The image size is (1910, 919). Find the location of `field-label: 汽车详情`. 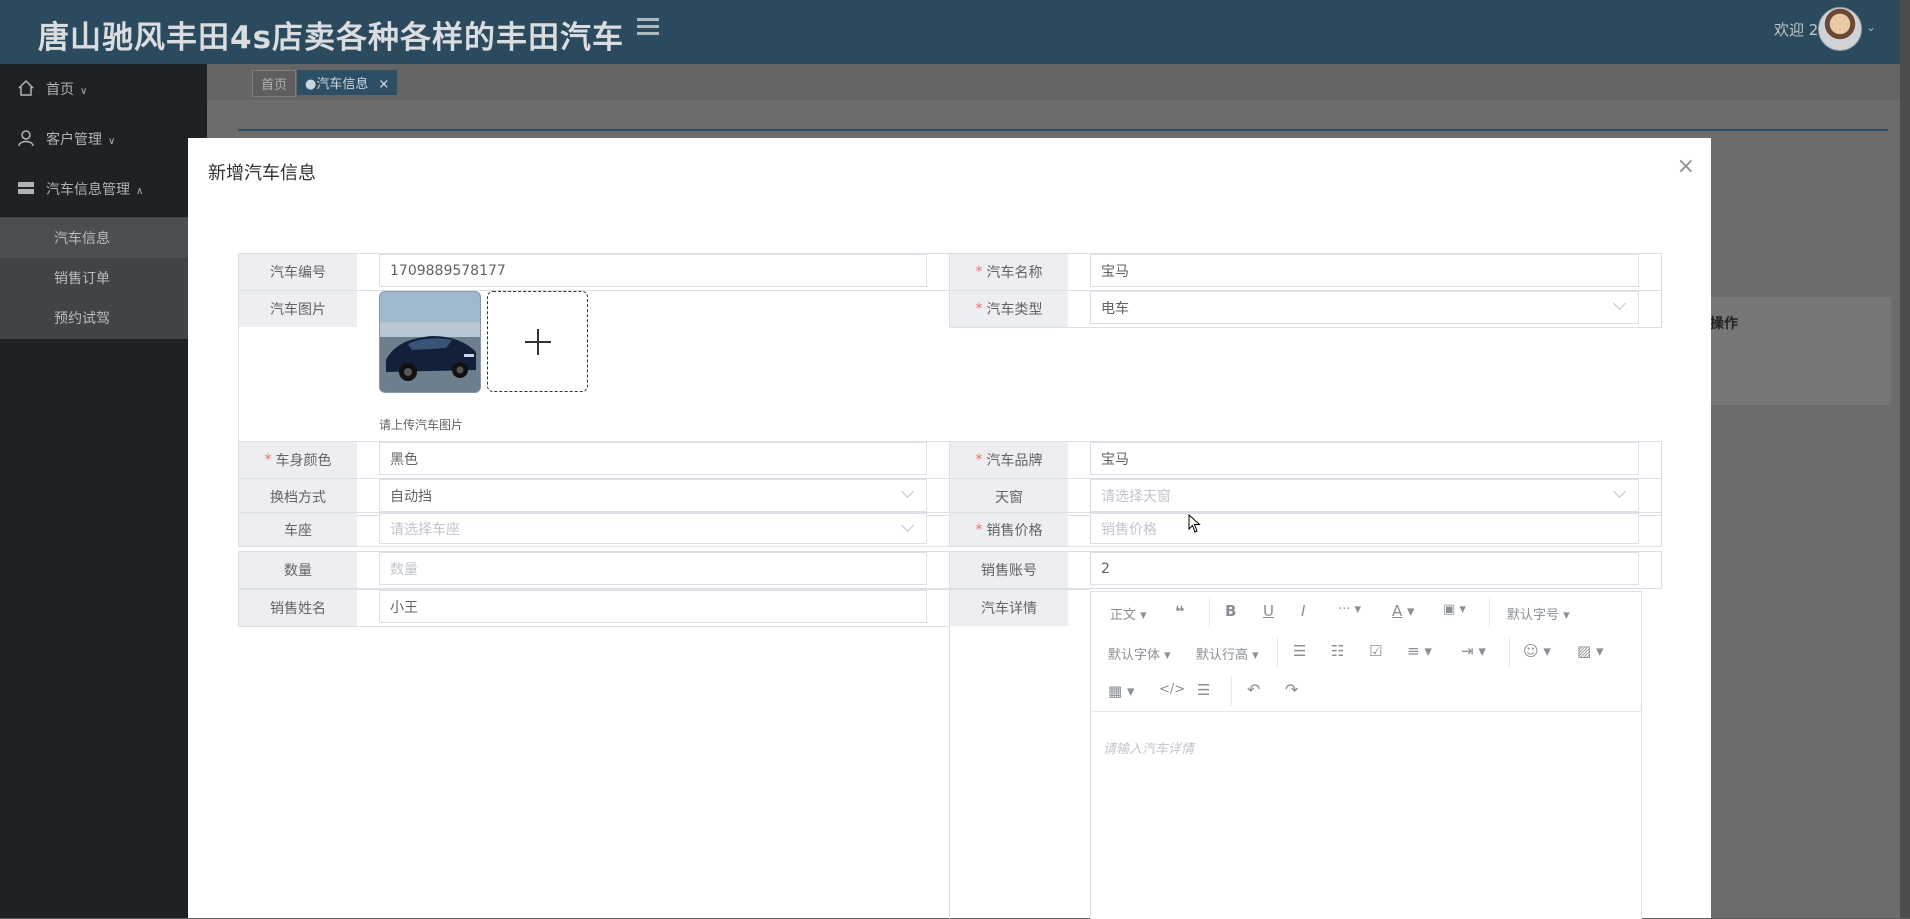

field-label: 汽车详情 is located at coordinates (1009, 608).